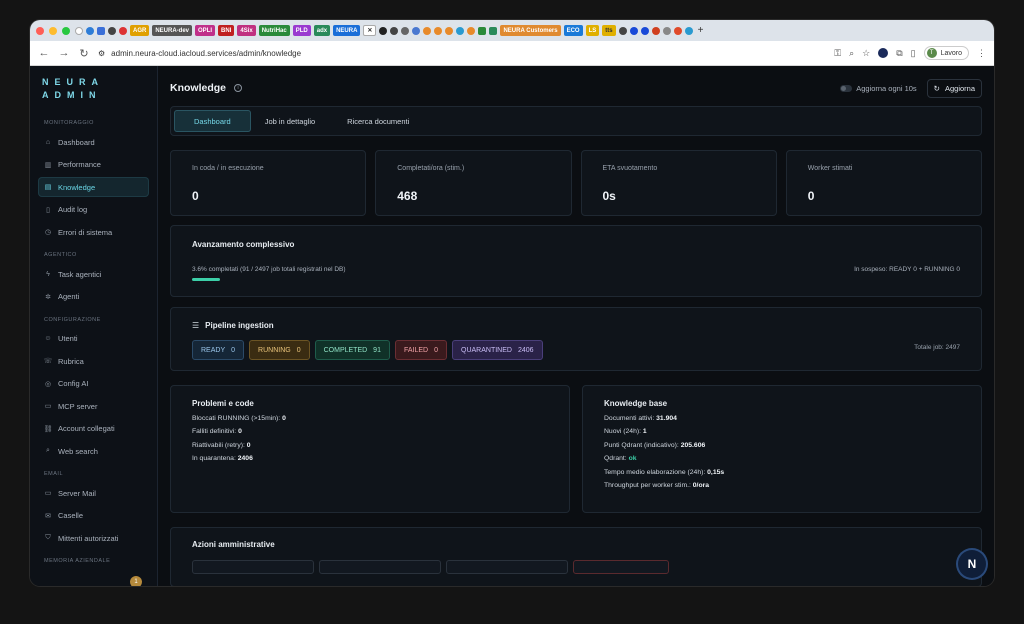 The height and width of the screenshot is (624, 1024). I want to click on badge-running: RUNNING 0, so click(279, 350).